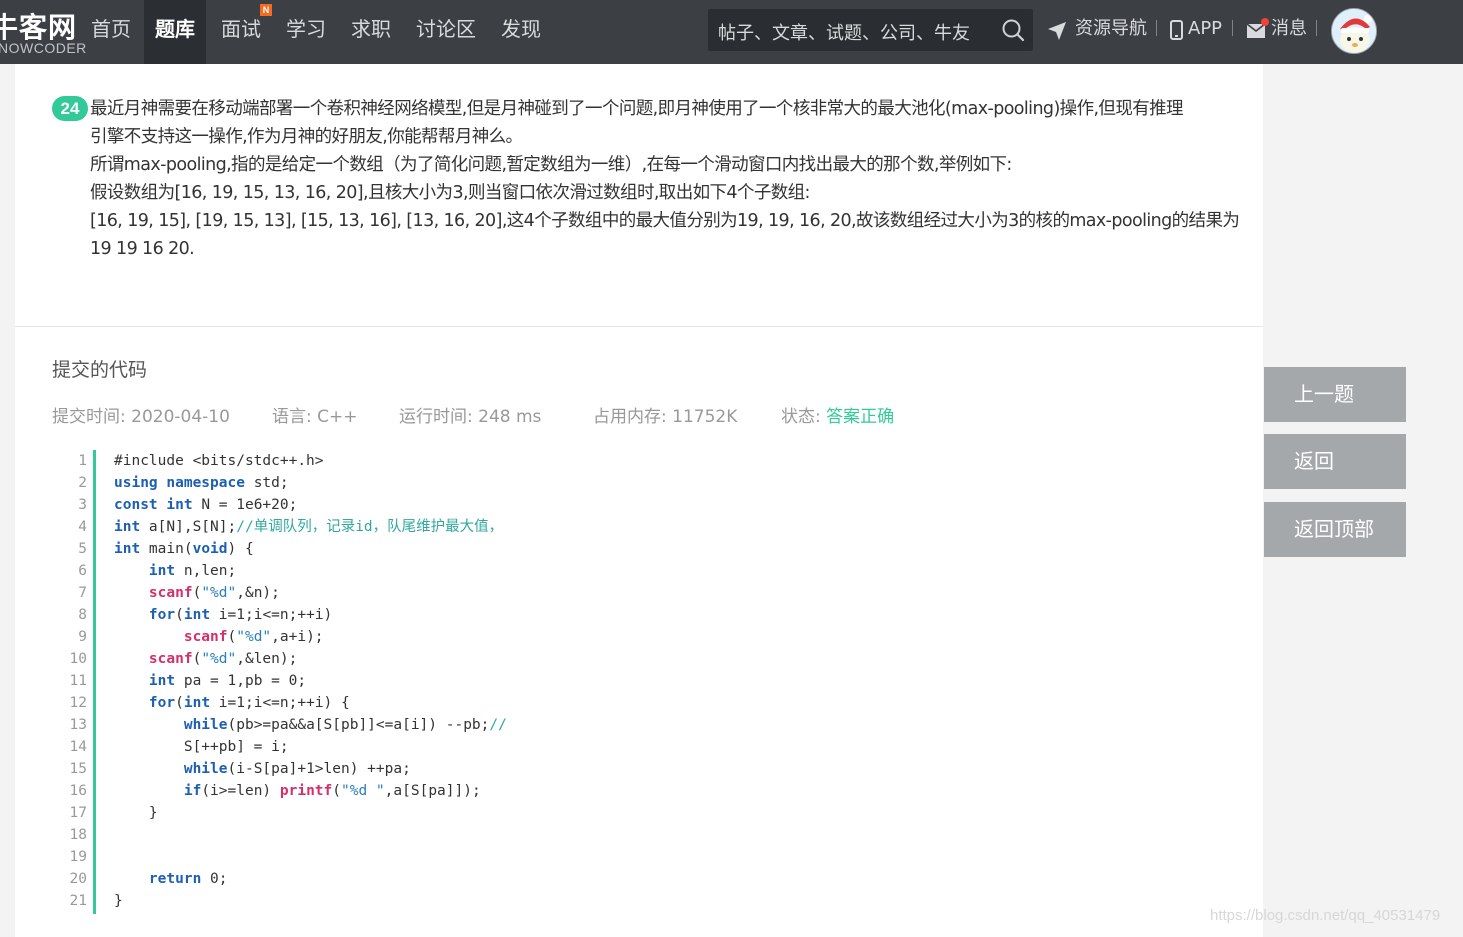  I want to click on logo-subtext: NOWCODER, so click(43, 48).